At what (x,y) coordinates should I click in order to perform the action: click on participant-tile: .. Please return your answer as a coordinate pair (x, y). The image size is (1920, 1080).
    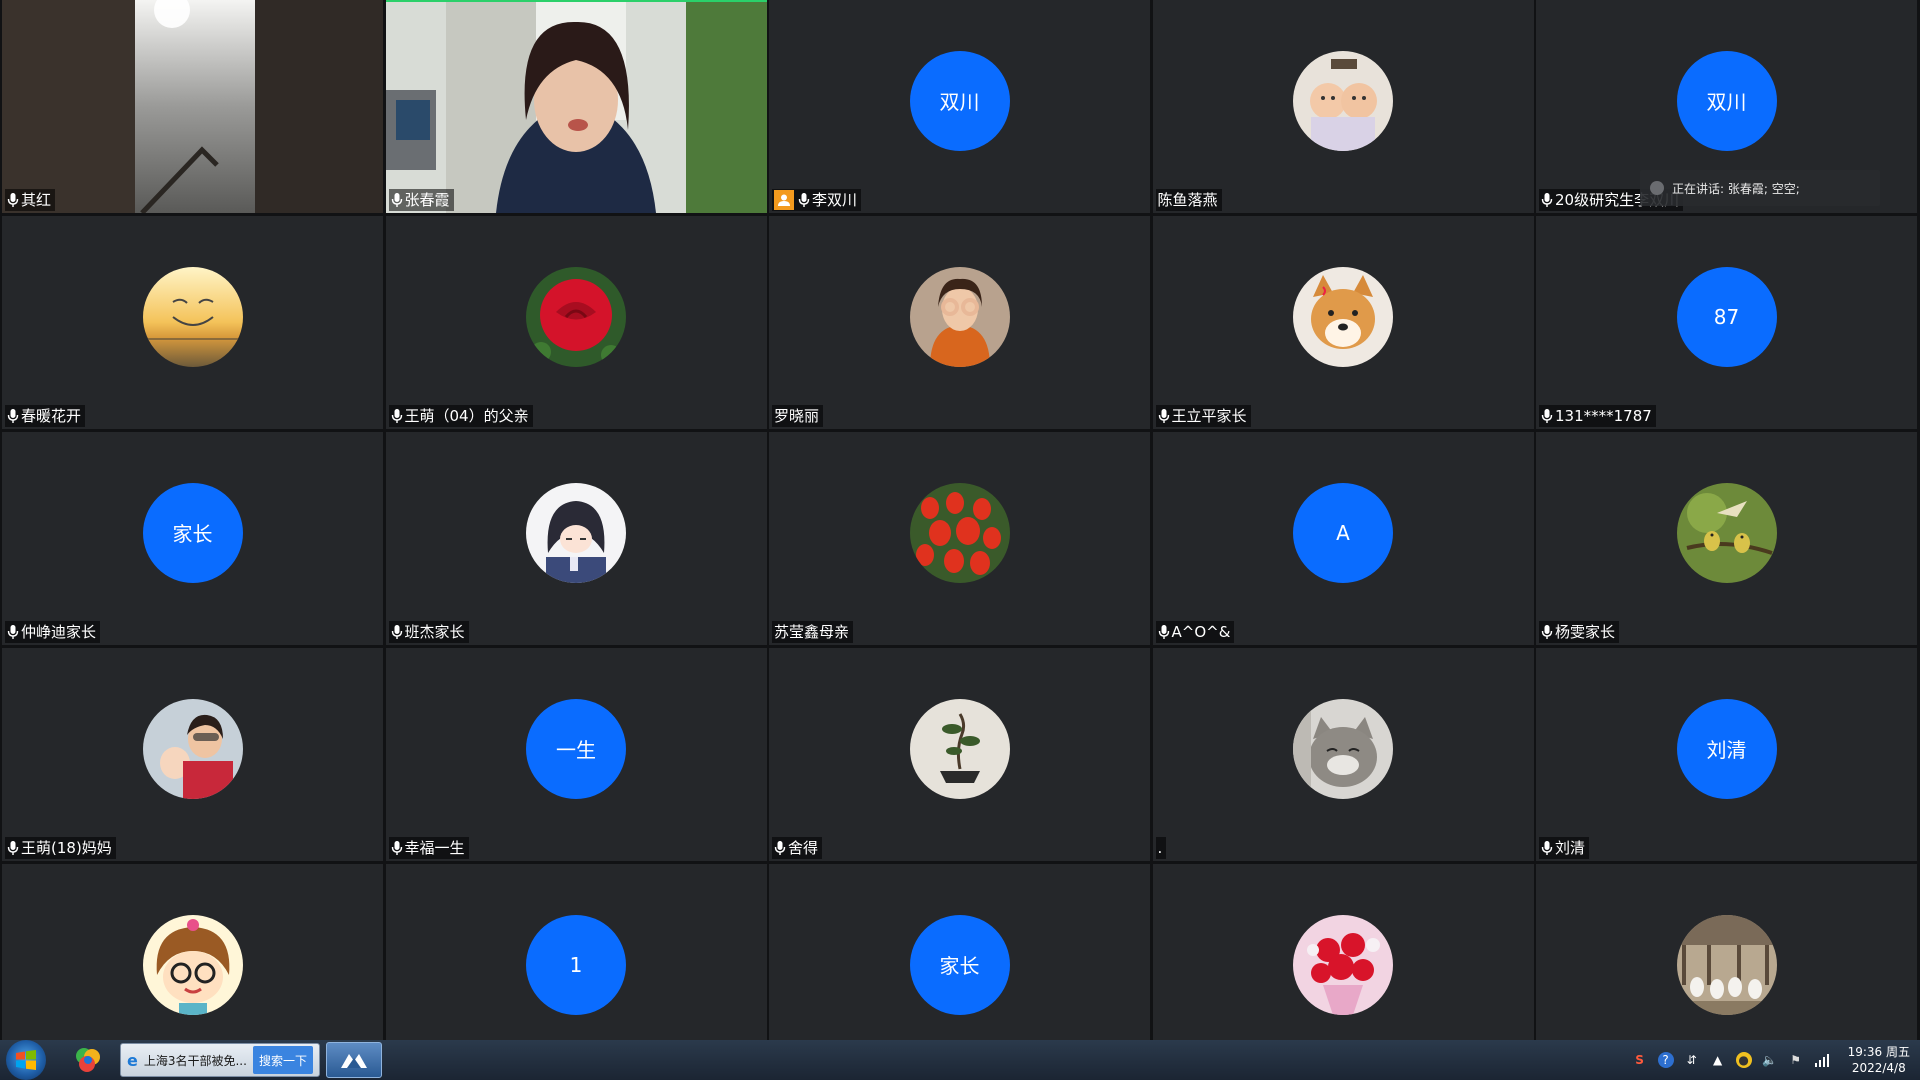
    Looking at the image, I should click on (1343, 754).